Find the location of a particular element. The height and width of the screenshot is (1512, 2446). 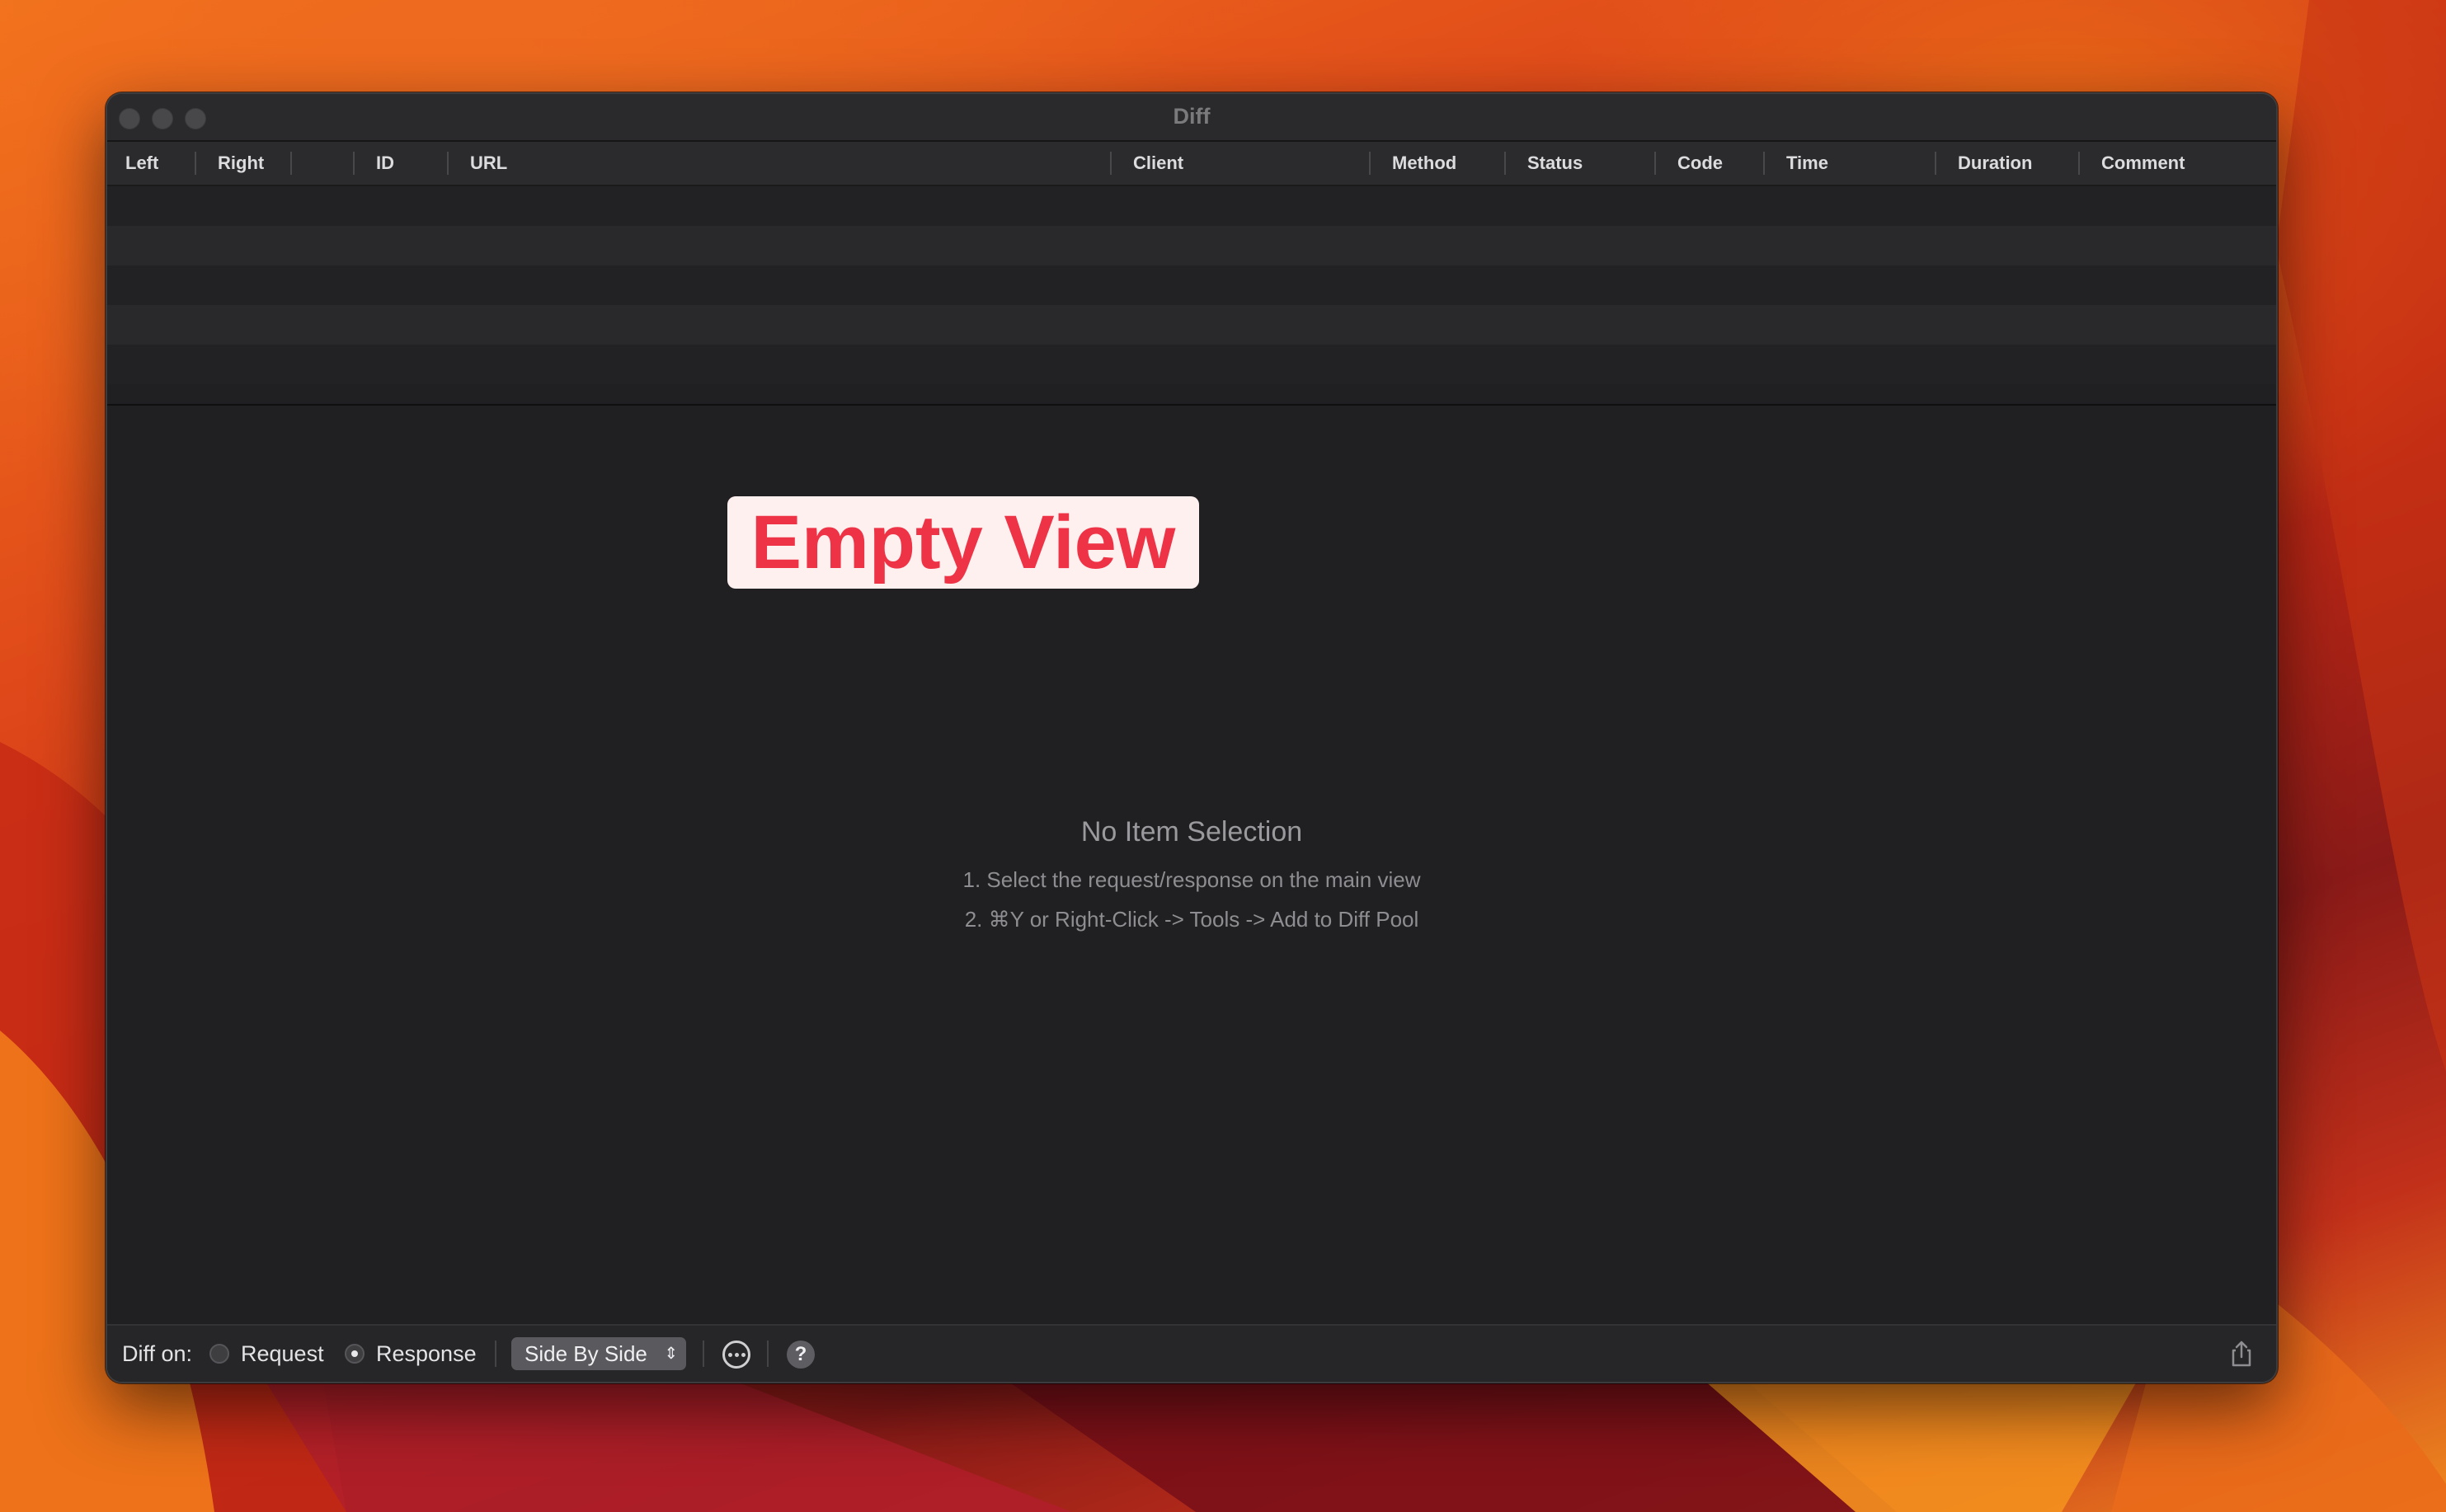

diff-mode-select: Side By Side ⇕ is located at coordinates (598, 1354).